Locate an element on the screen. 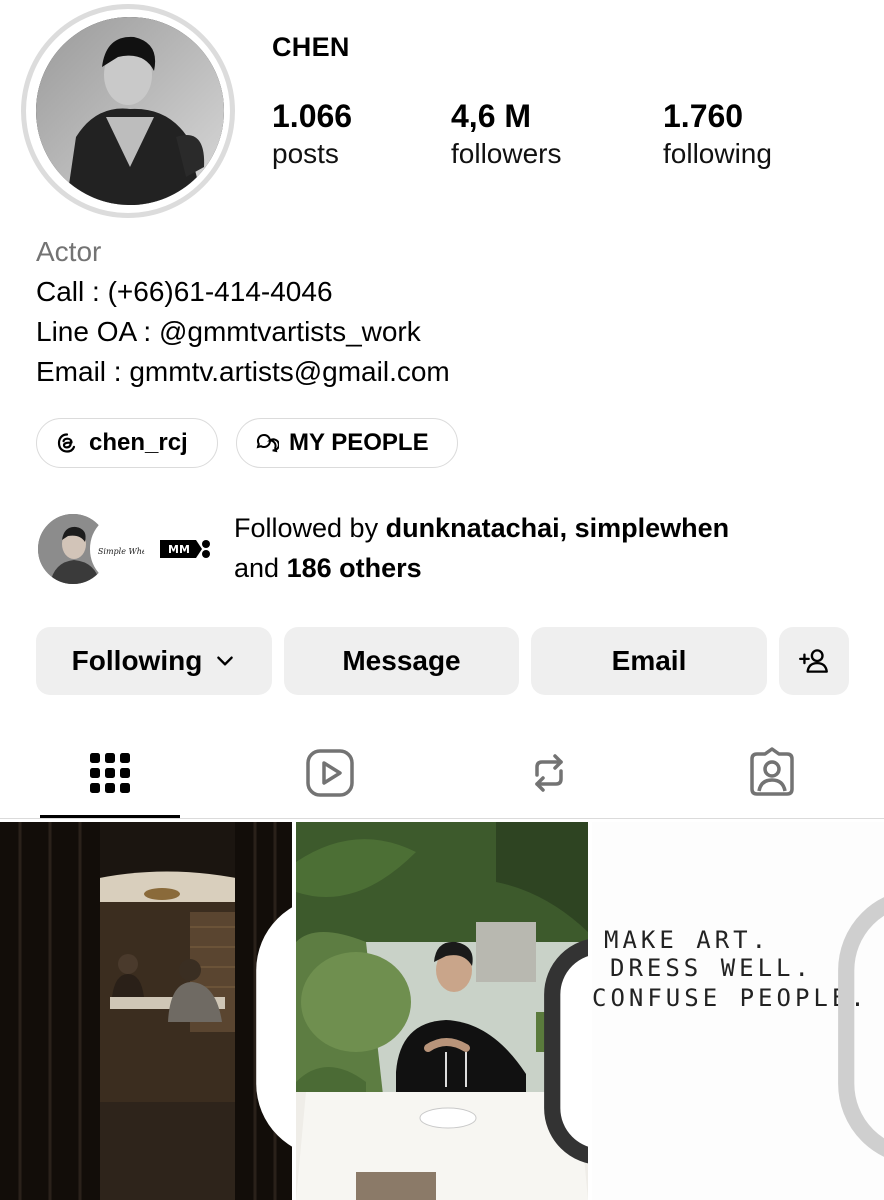 The image size is (884, 1200). grid-icon is located at coordinates (110, 773).